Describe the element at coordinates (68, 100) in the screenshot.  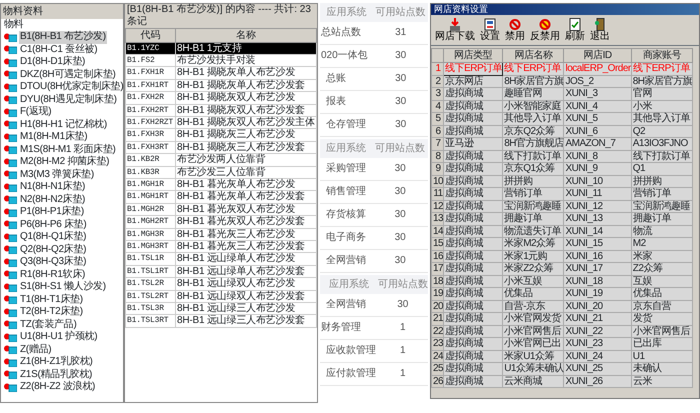
I see `tree-item: DYU(8H遇见定制床垫)` at that location.